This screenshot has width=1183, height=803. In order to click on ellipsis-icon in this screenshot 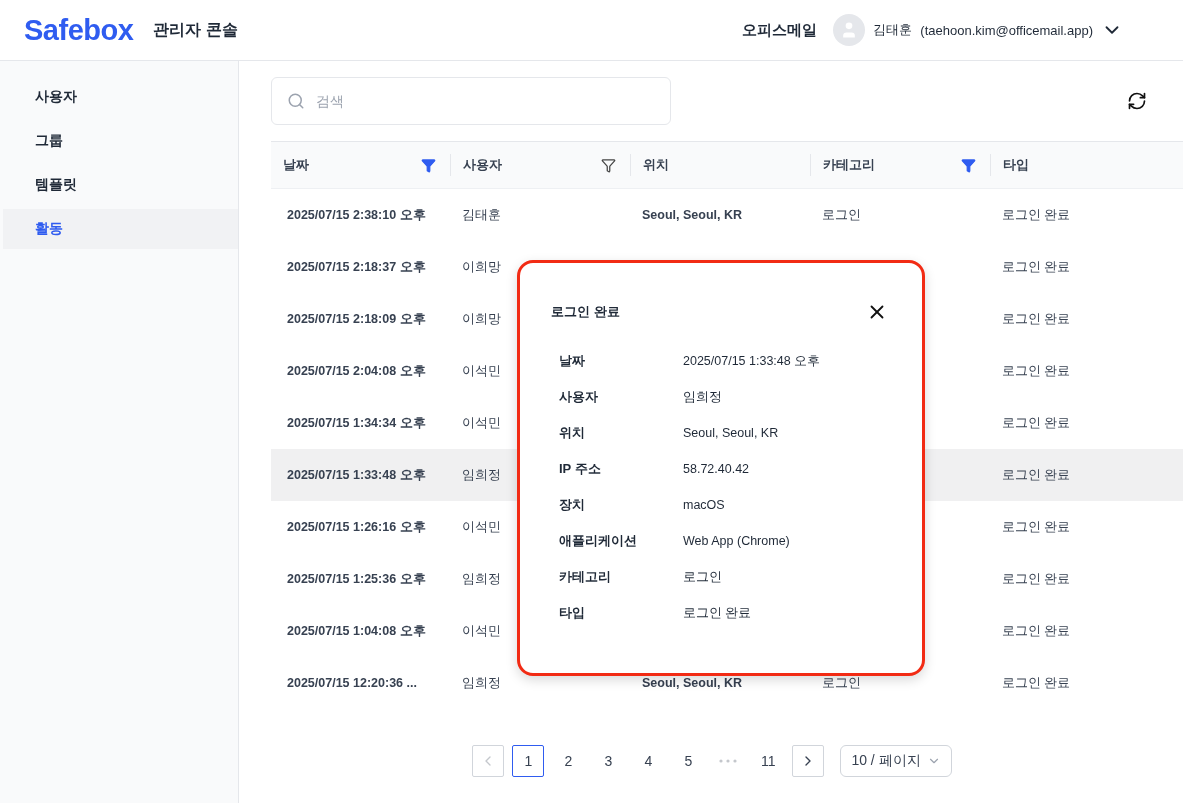, I will do `click(728, 761)`.